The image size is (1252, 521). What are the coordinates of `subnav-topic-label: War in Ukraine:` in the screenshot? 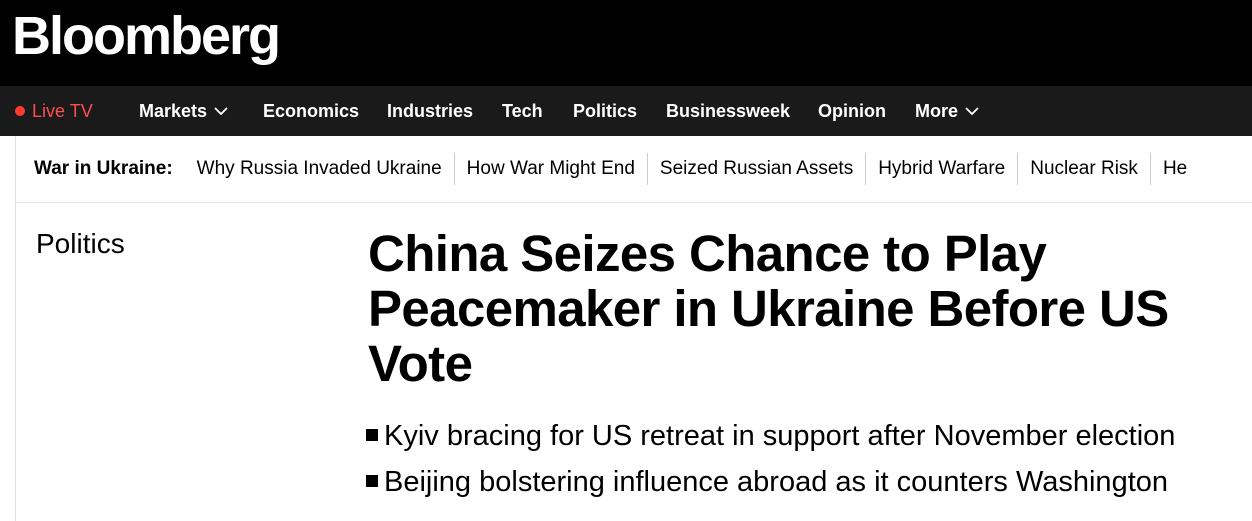 It's located at (103, 168).